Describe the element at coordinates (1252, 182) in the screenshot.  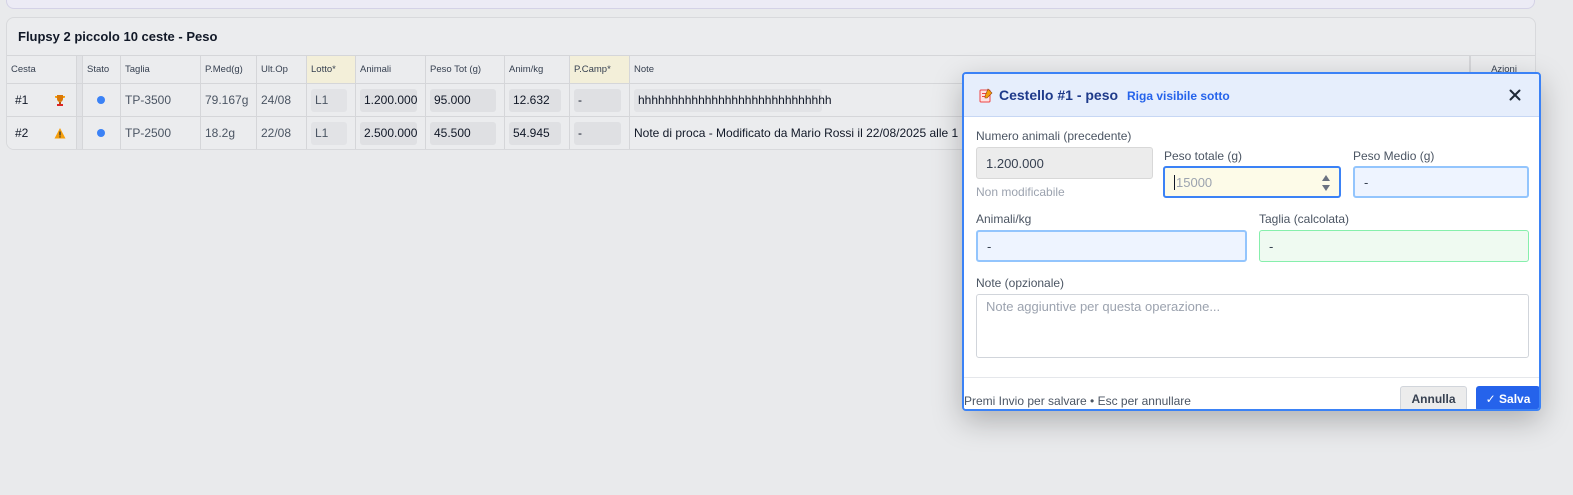
I see `peso-totale-input: 15000` at that location.